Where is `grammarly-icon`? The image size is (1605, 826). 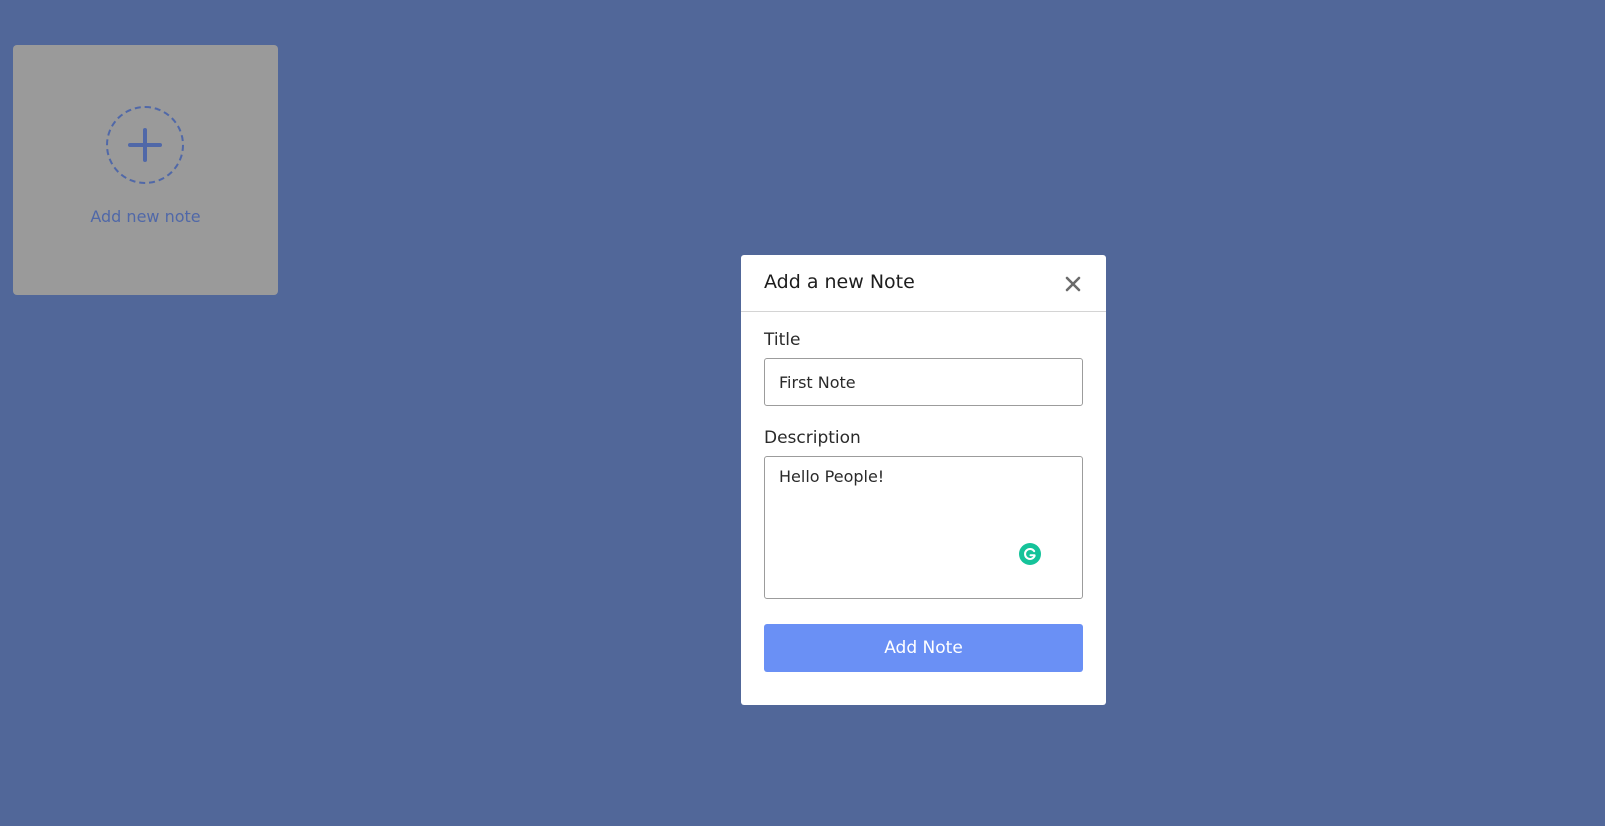
grammarly-icon is located at coordinates (1030, 554).